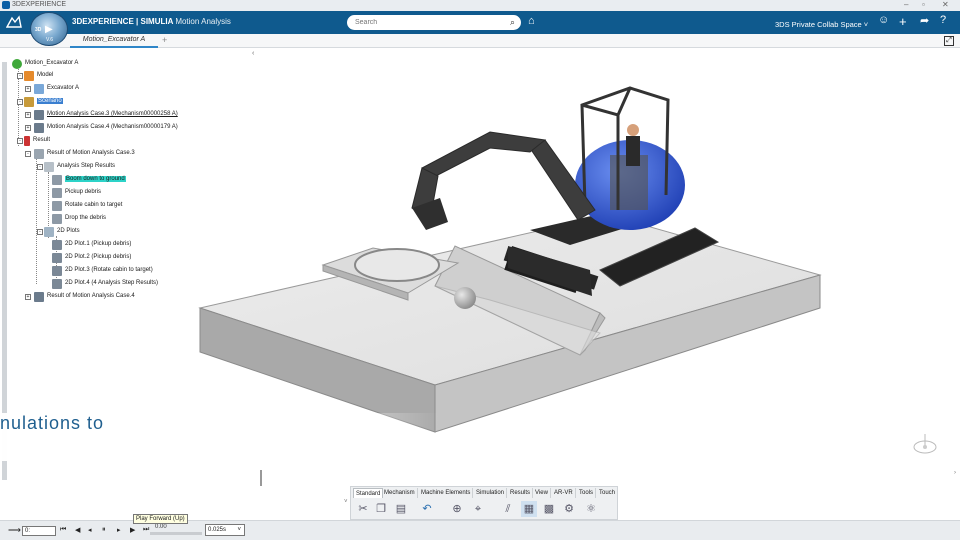  Describe the element at coordinates (587, 493) in the screenshot. I see `tab-tools: Tools` at that location.